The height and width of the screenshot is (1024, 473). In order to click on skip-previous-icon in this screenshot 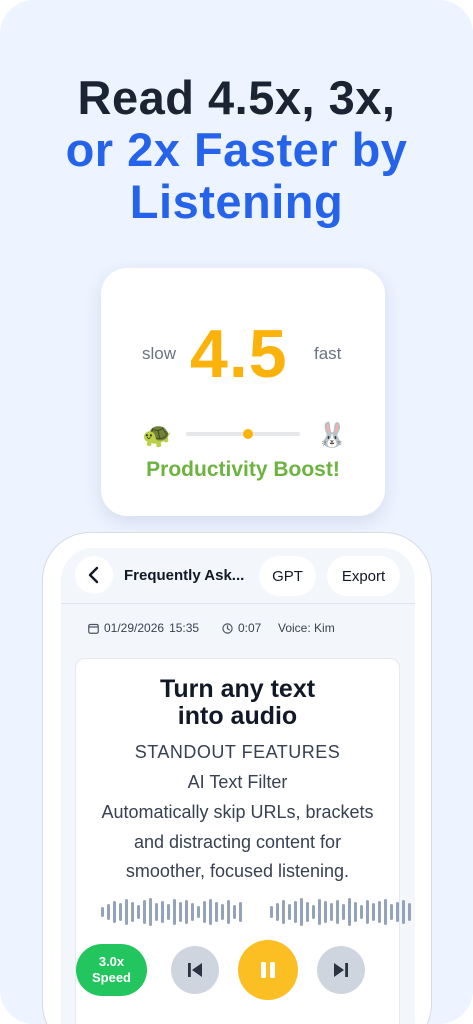, I will do `click(195, 970)`.